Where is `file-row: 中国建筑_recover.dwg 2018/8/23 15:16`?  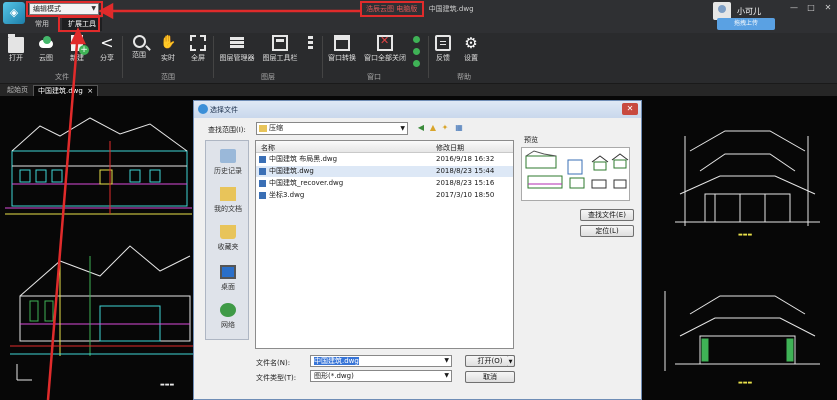 file-row: 中国建筑_recover.dwg 2018/8/23 15:16 is located at coordinates (384, 183).